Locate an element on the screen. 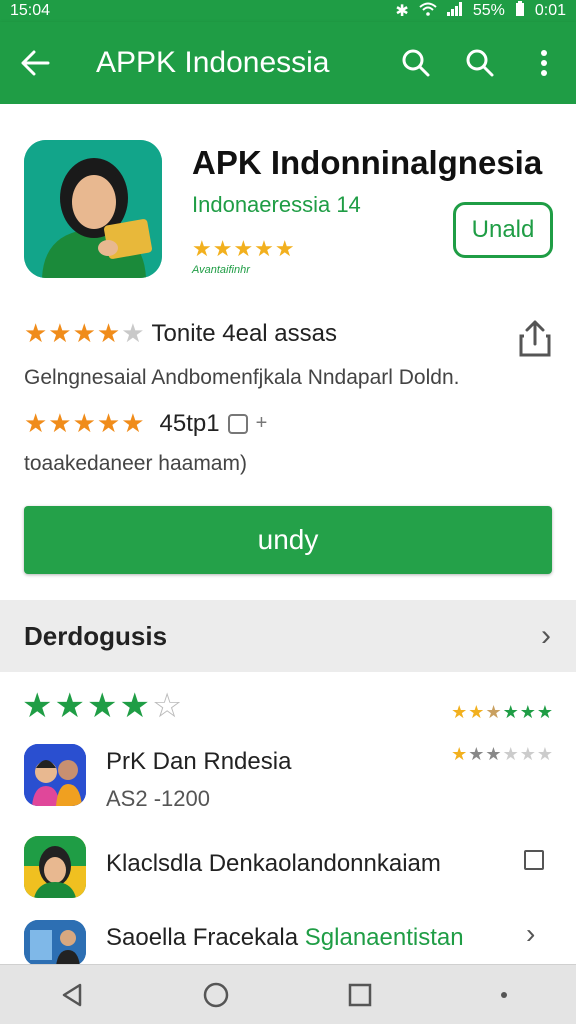 The width and height of the screenshot is (576, 1024). list-item: Klaclsdla Denkaolandonnkaiam is located at coordinates (288, 867).